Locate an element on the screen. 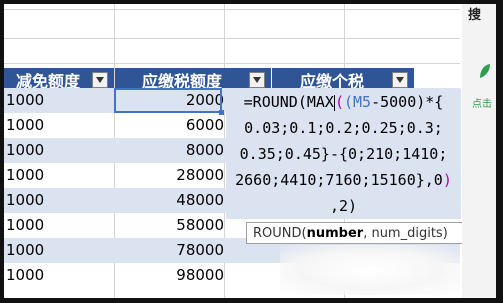  cell-taxable: 78000 is located at coordinates (170, 250).